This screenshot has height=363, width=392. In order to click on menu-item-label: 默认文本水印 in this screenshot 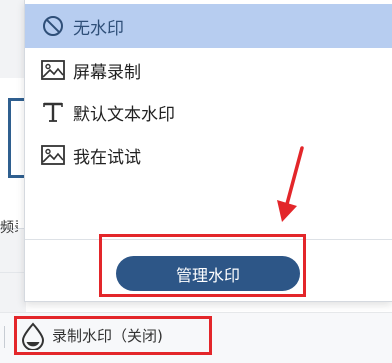, I will do `click(124, 114)`.